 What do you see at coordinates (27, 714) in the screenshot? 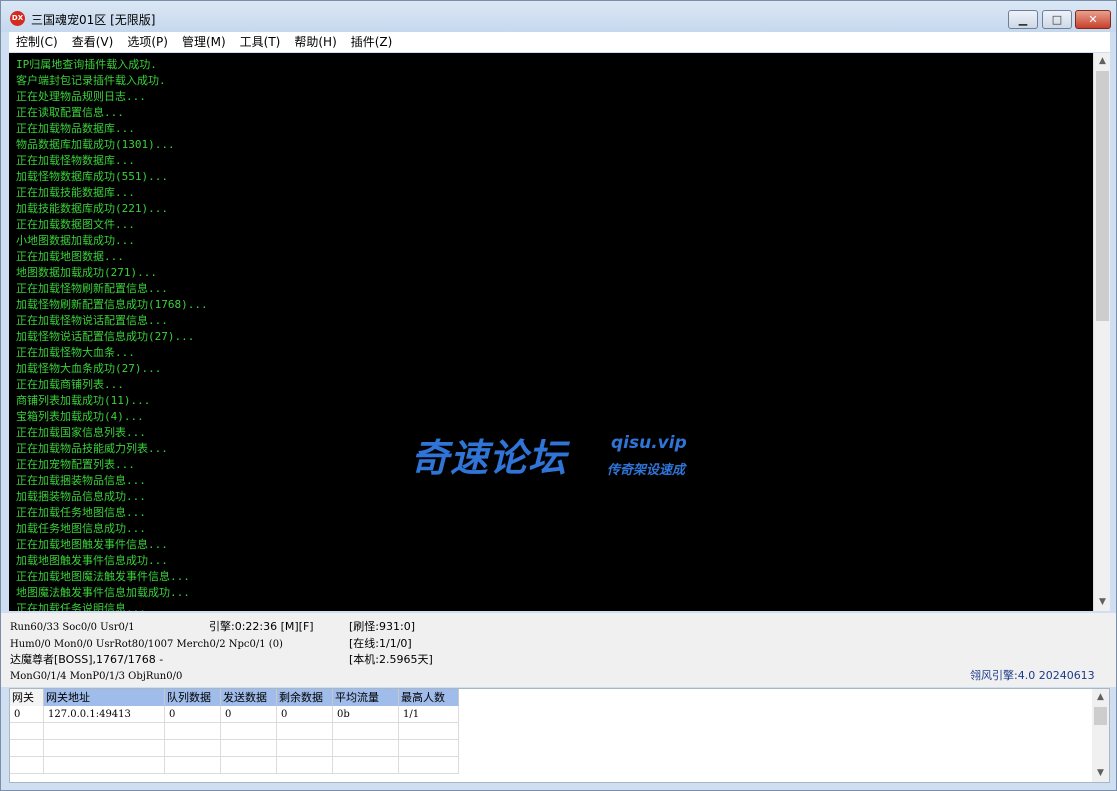
I see `cell-gateway: 0` at bounding box center [27, 714].